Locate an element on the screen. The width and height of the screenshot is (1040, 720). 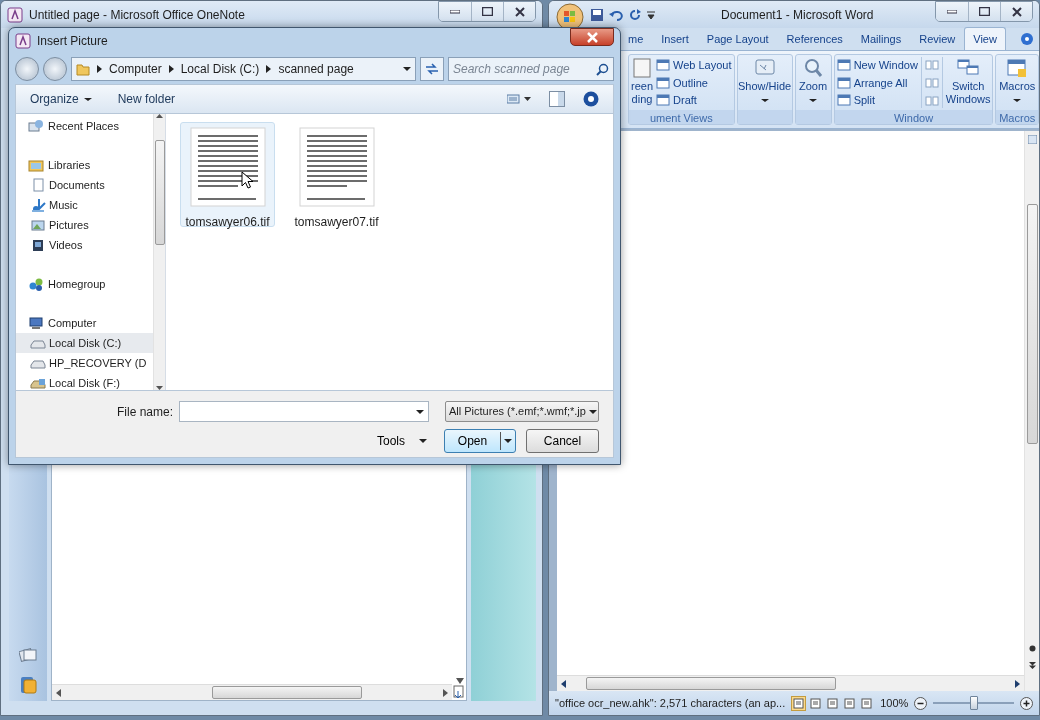
close-icon is located at coordinates (592, 37).